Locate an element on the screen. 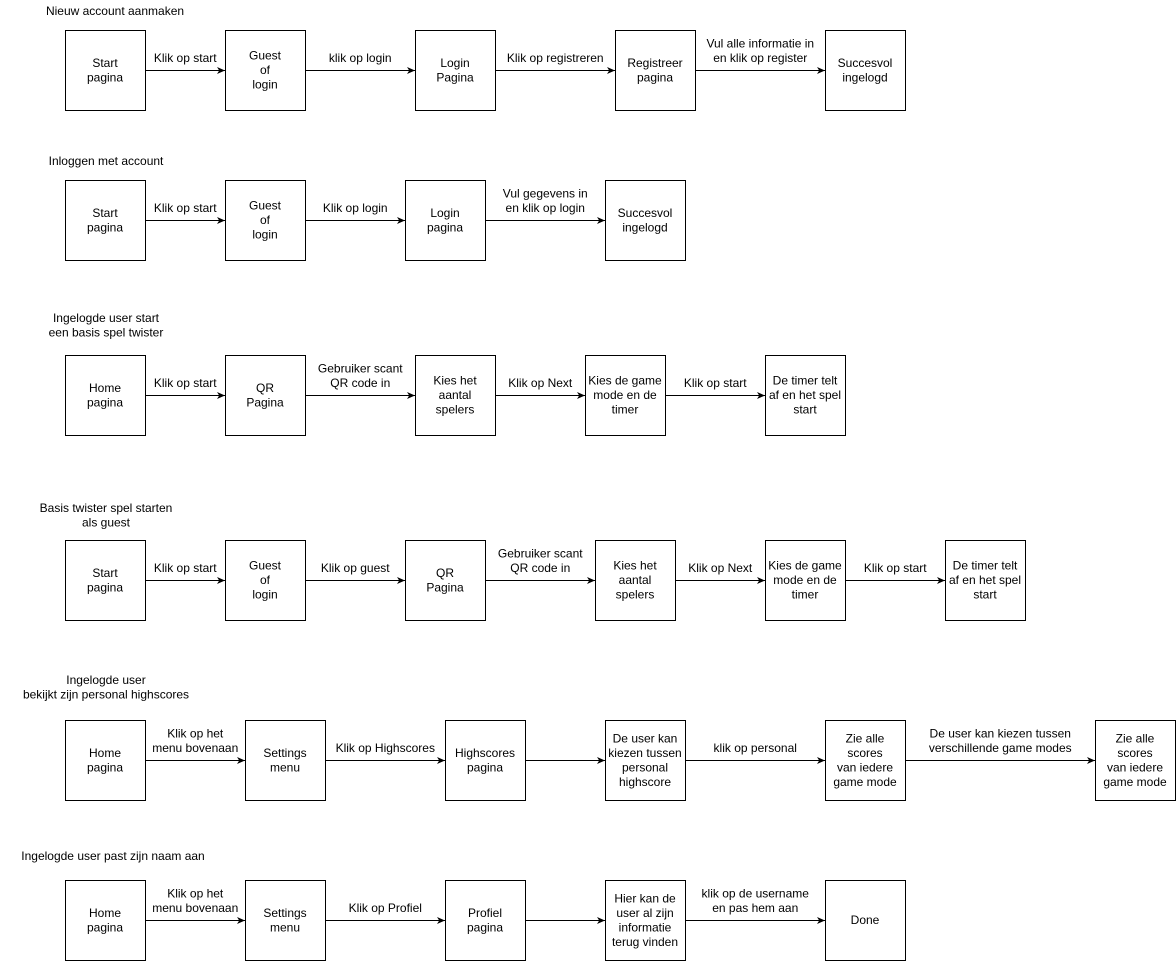 Image resolution: width=1176 pixels, height=961 pixels. node-label-line: Home is located at coordinates (105, 388).